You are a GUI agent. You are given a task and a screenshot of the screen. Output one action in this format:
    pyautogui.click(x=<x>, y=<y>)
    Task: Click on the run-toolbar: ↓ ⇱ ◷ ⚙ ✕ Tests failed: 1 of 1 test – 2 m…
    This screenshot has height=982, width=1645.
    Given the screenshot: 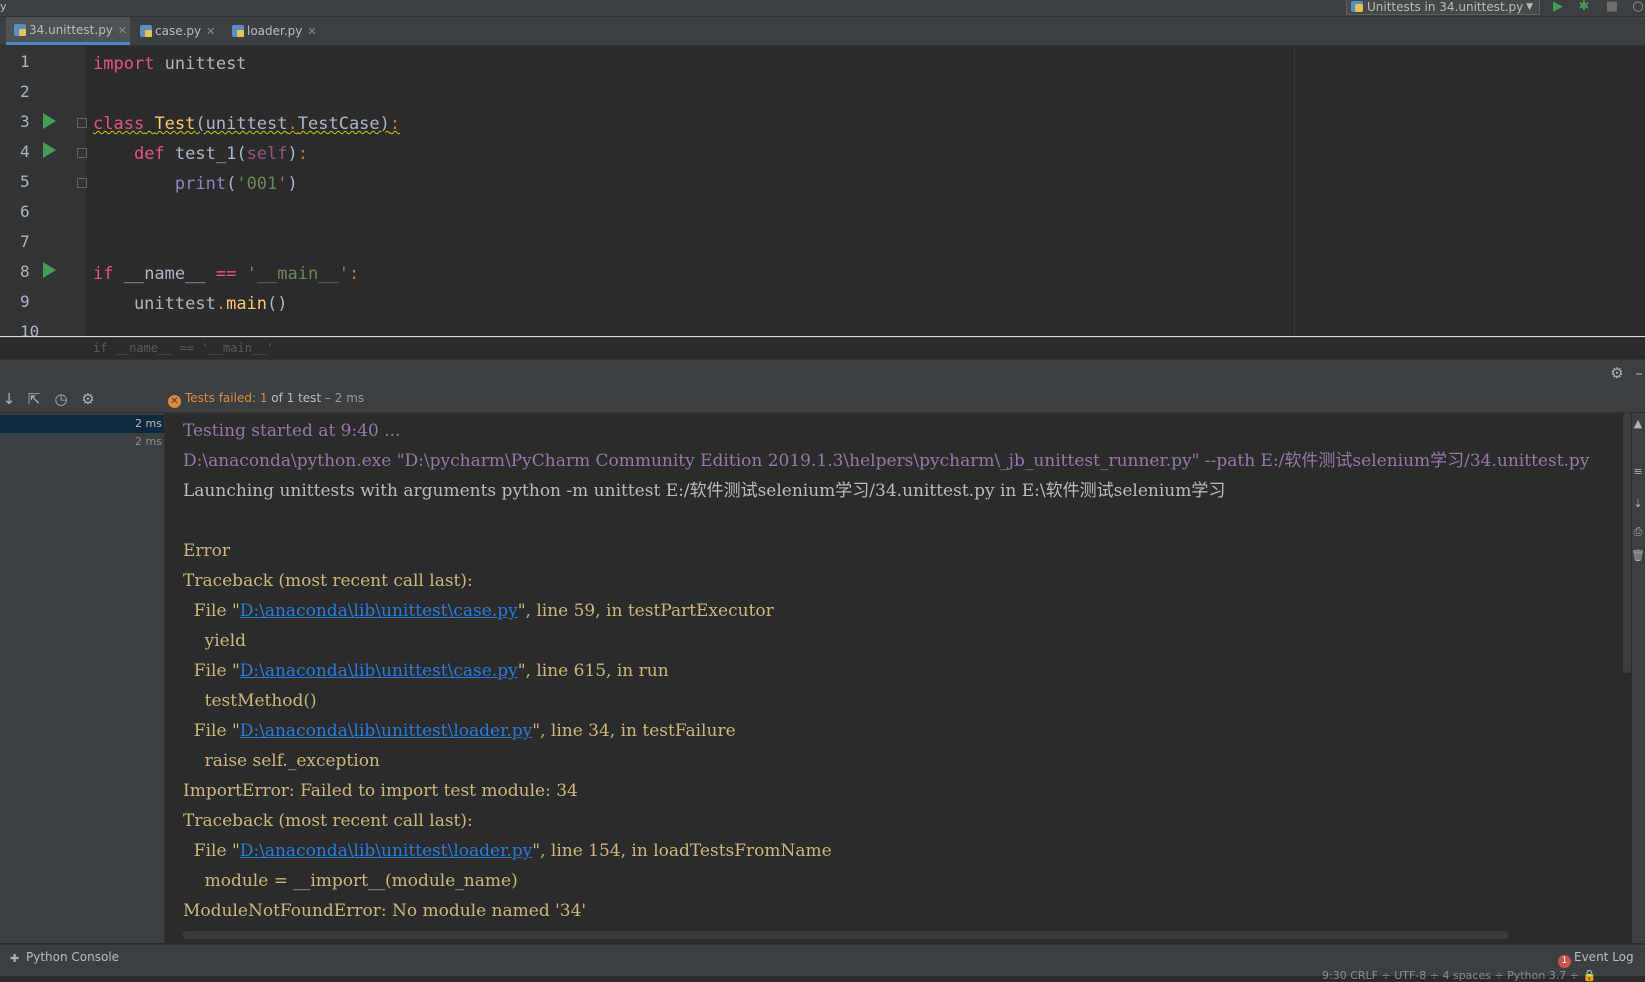 What is the action you would take?
    pyautogui.click(x=822, y=399)
    